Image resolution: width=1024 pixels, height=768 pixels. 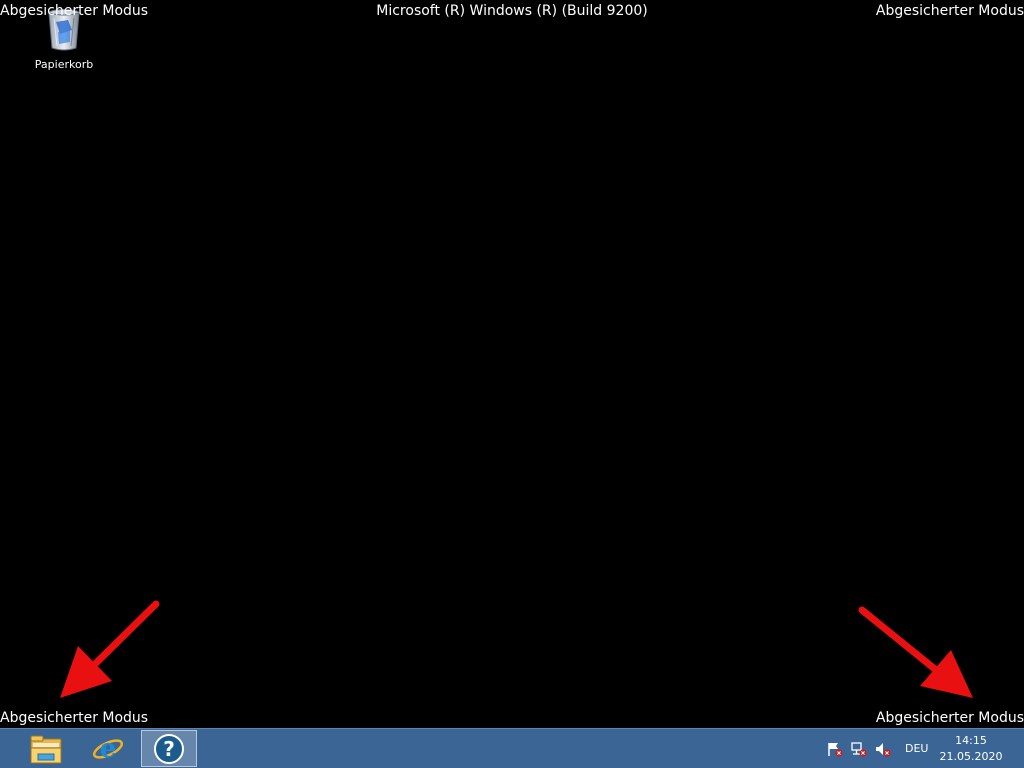 What do you see at coordinates (110, 649) in the screenshot?
I see `arrow-left` at bounding box center [110, 649].